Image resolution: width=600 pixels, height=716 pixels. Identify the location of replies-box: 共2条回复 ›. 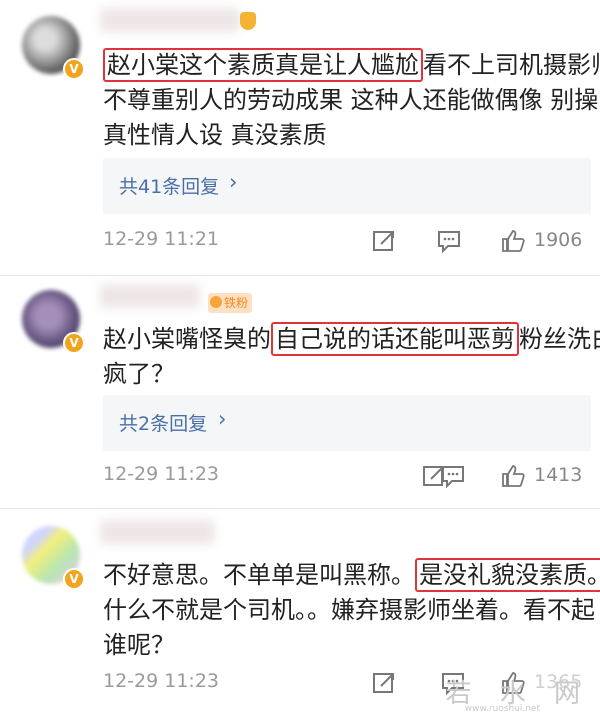
(347, 423).